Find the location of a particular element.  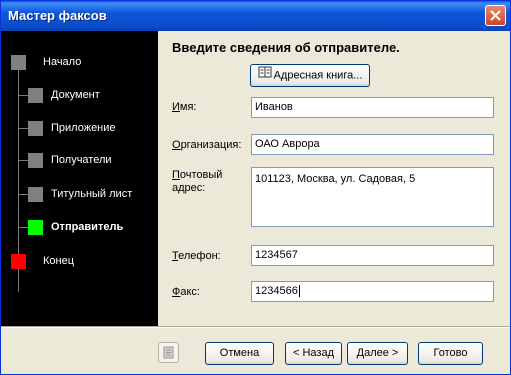

step-recipients: Получатели is located at coordinates (79, 162).